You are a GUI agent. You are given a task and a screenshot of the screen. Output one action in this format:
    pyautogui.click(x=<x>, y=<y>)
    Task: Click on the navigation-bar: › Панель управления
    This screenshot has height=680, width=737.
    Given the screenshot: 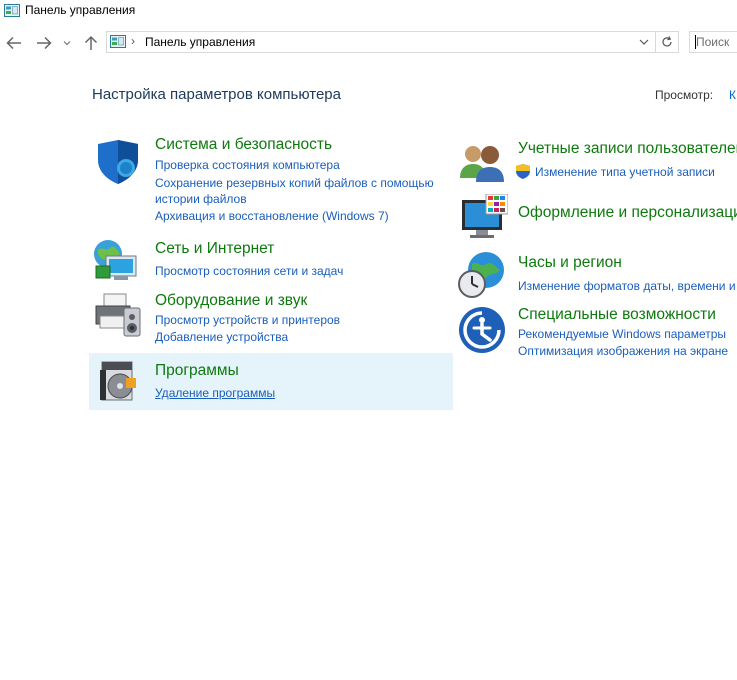 What is the action you would take?
    pyautogui.click(x=368, y=43)
    